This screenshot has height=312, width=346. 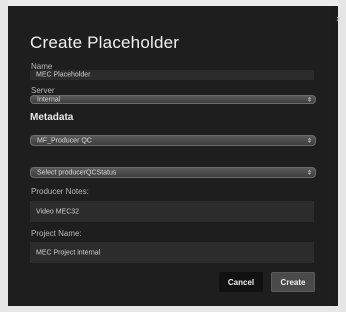 What do you see at coordinates (105, 42) in the screenshot?
I see `dialog-title: Create Placeholder` at bounding box center [105, 42].